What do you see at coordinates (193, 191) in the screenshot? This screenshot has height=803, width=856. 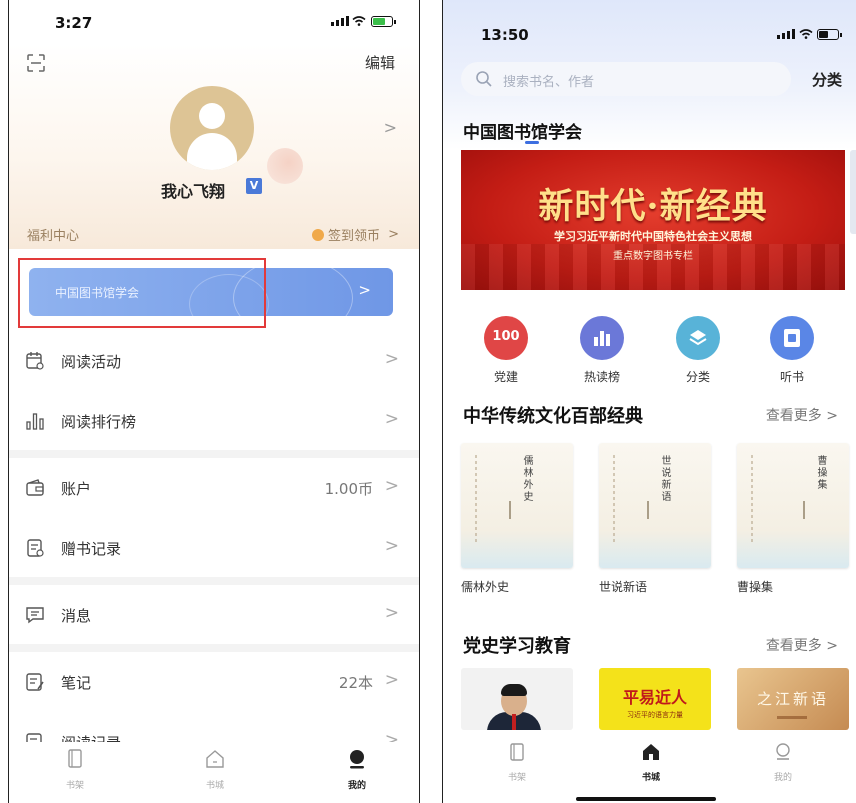 I see `username: 我心飞翔` at bounding box center [193, 191].